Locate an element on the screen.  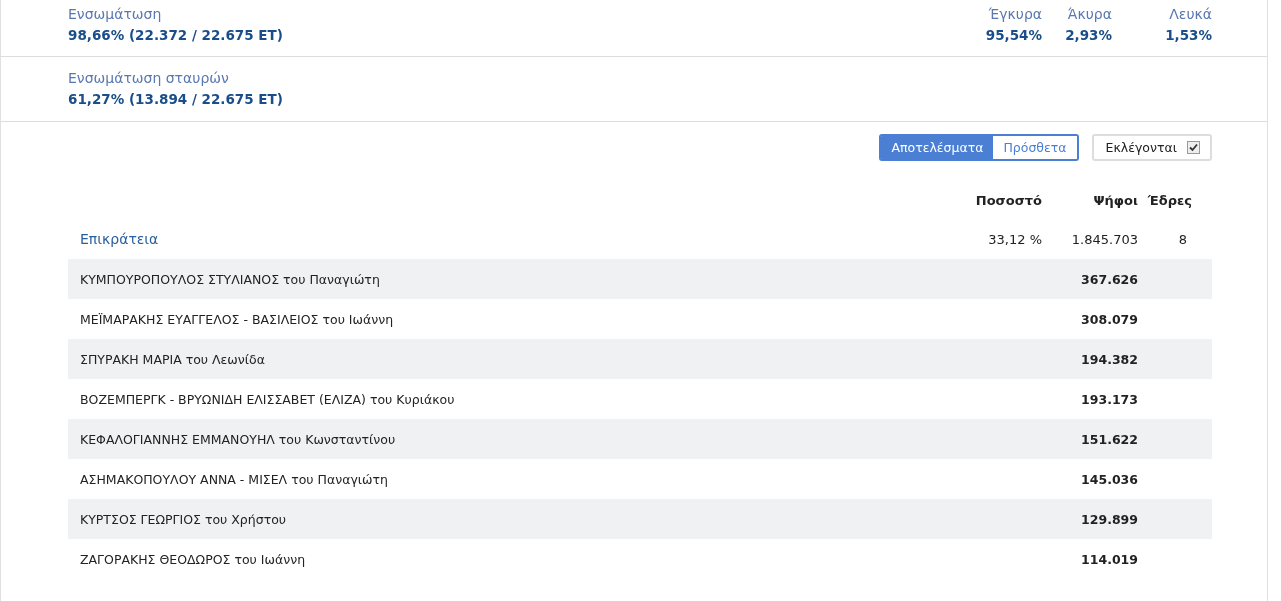
elected-filter-label: Εκλέγονται is located at coordinates (1141, 147).